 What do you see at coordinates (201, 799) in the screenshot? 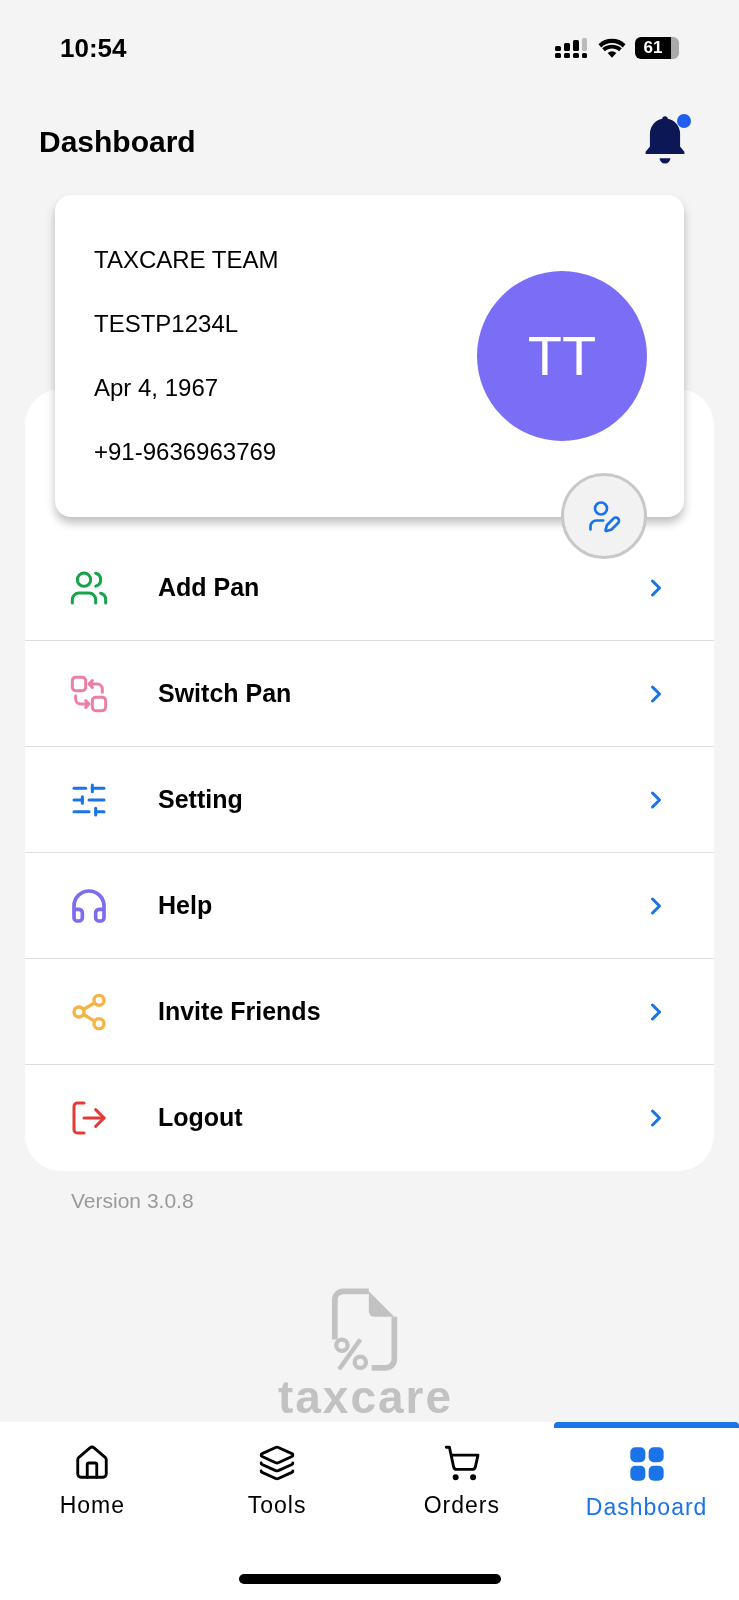
I see `menu-label: Setting` at bounding box center [201, 799].